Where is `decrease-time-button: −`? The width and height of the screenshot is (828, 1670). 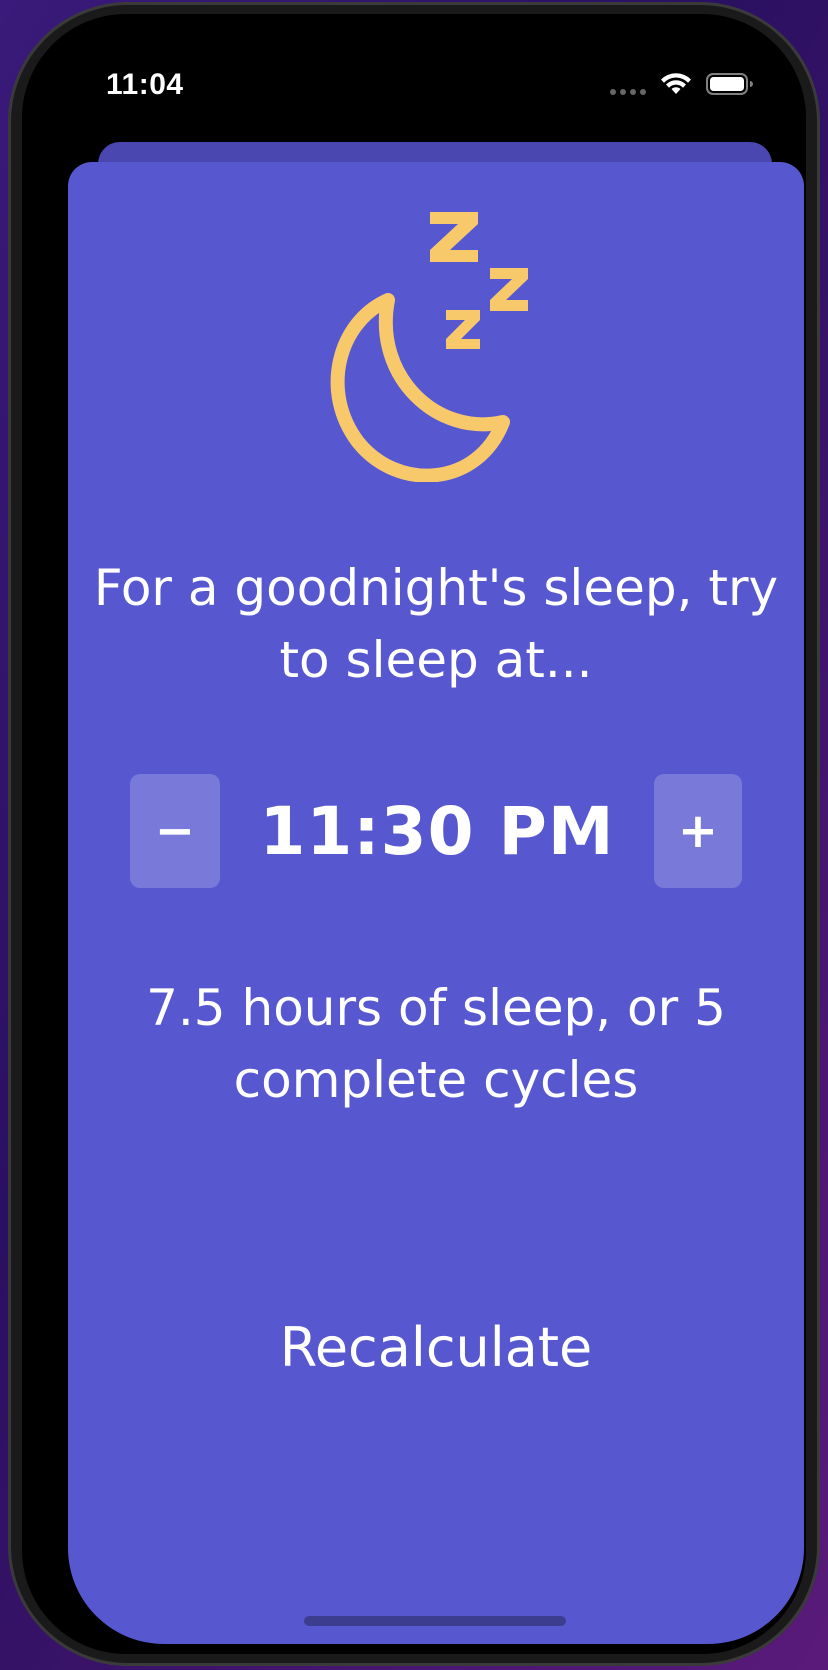
decrease-time-button: − is located at coordinates (175, 831).